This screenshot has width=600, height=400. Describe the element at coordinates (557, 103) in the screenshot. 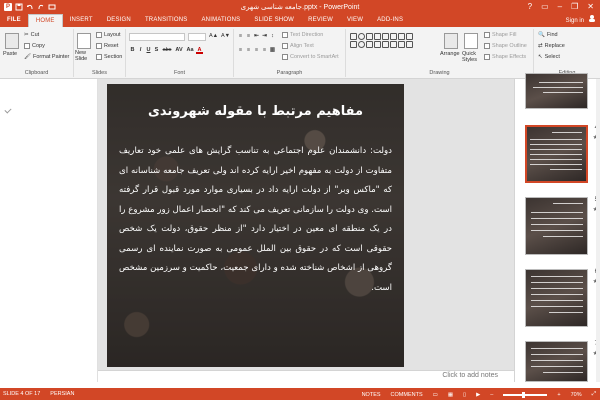

I see `thumbnail-row` at that location.